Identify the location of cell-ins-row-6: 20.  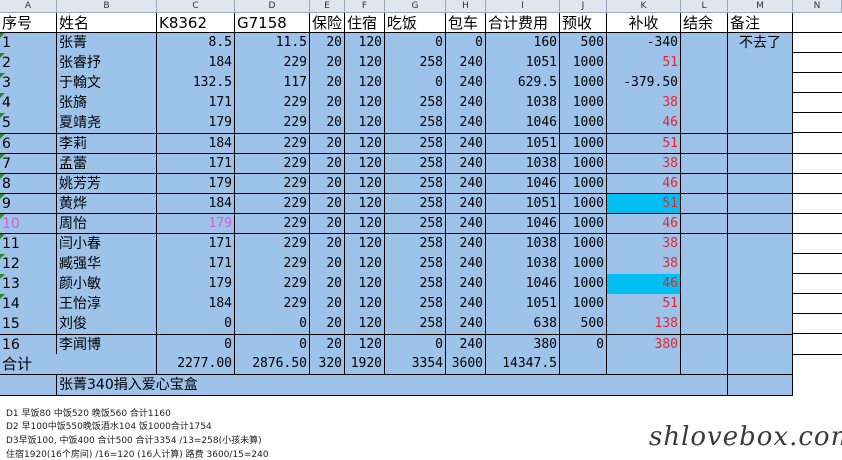
(327, 144).